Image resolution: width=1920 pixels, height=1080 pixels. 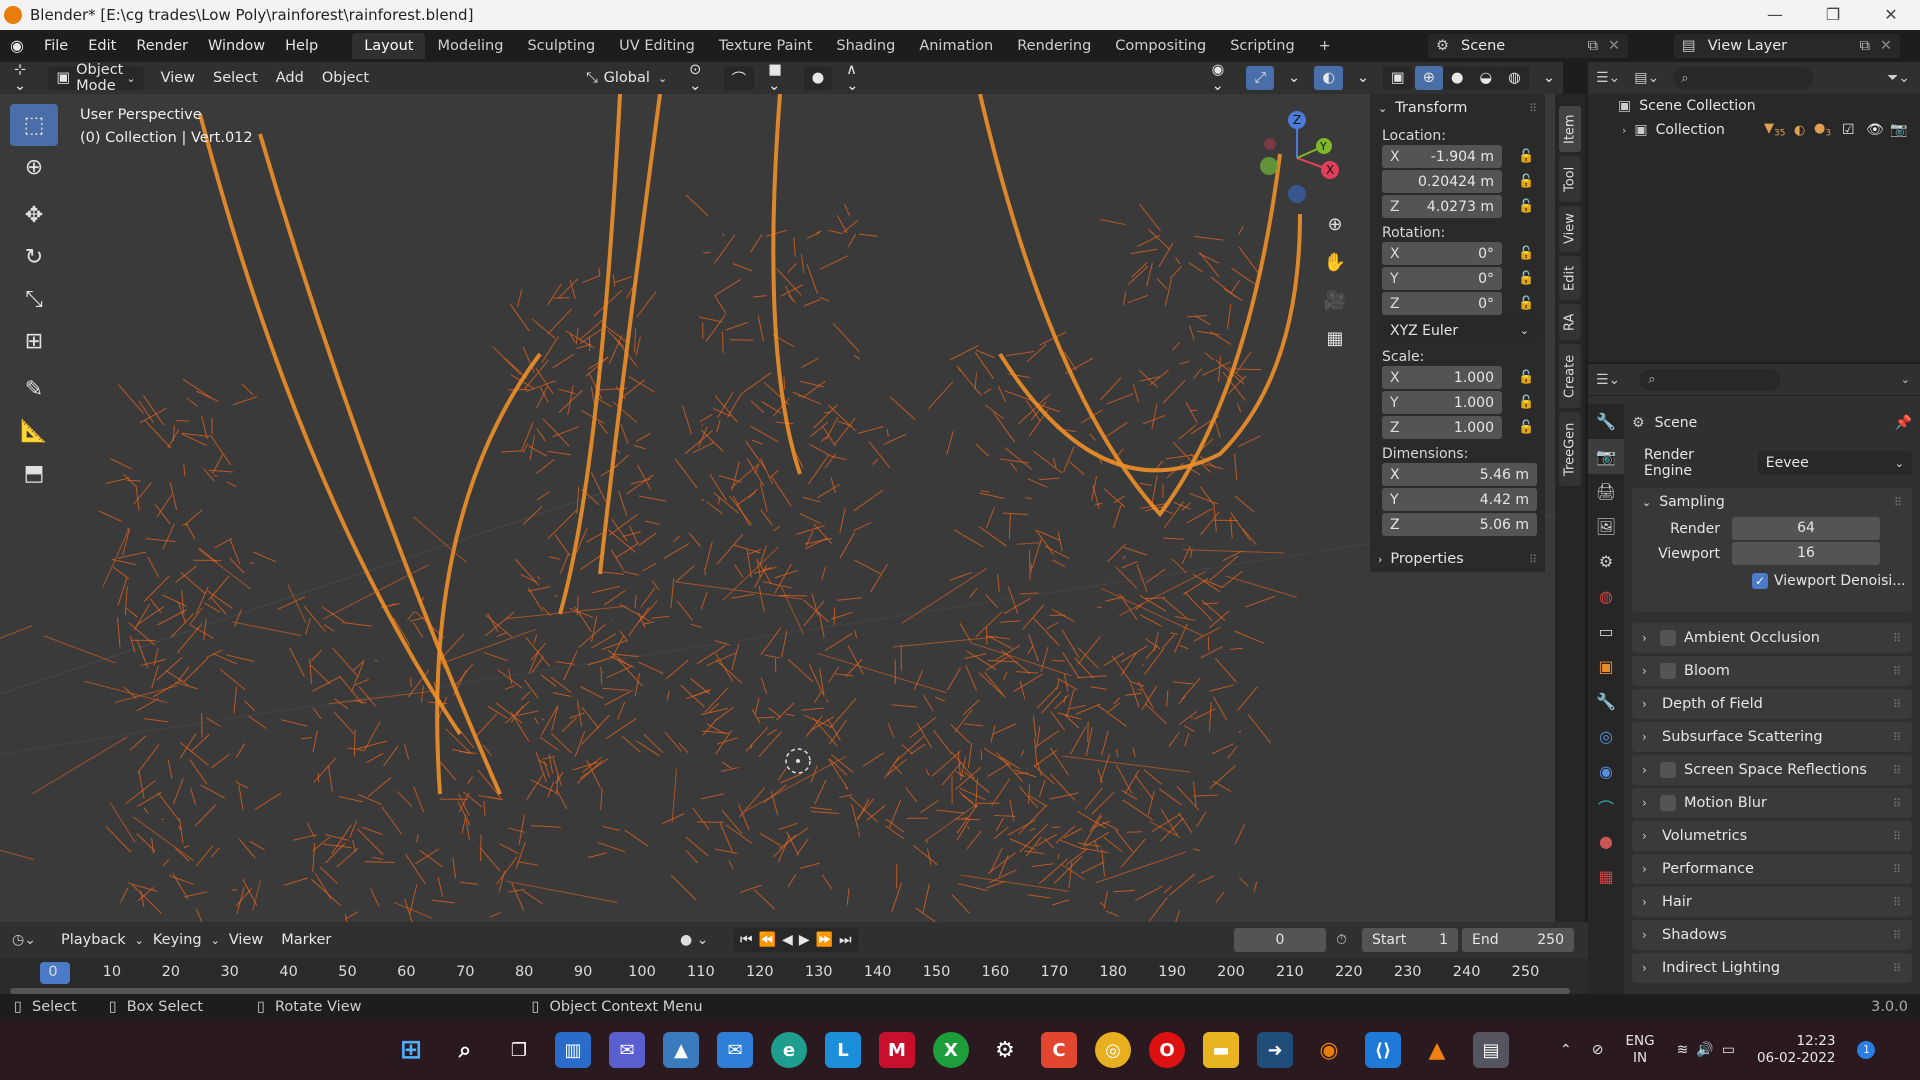 What do you see at coordinates (1806, 553) in the screenshot?
I see `viewport-samples-field: 16` at bounding box center [1806, 553].